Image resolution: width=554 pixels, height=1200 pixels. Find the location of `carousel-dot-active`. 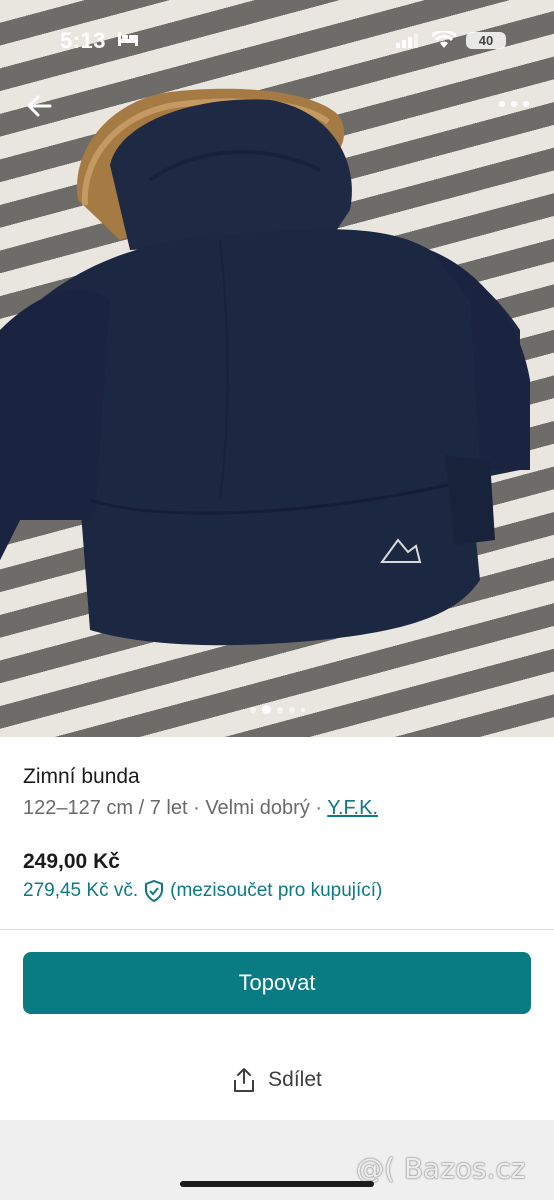

carousel-dot-active is located at coordinates (266, 709).